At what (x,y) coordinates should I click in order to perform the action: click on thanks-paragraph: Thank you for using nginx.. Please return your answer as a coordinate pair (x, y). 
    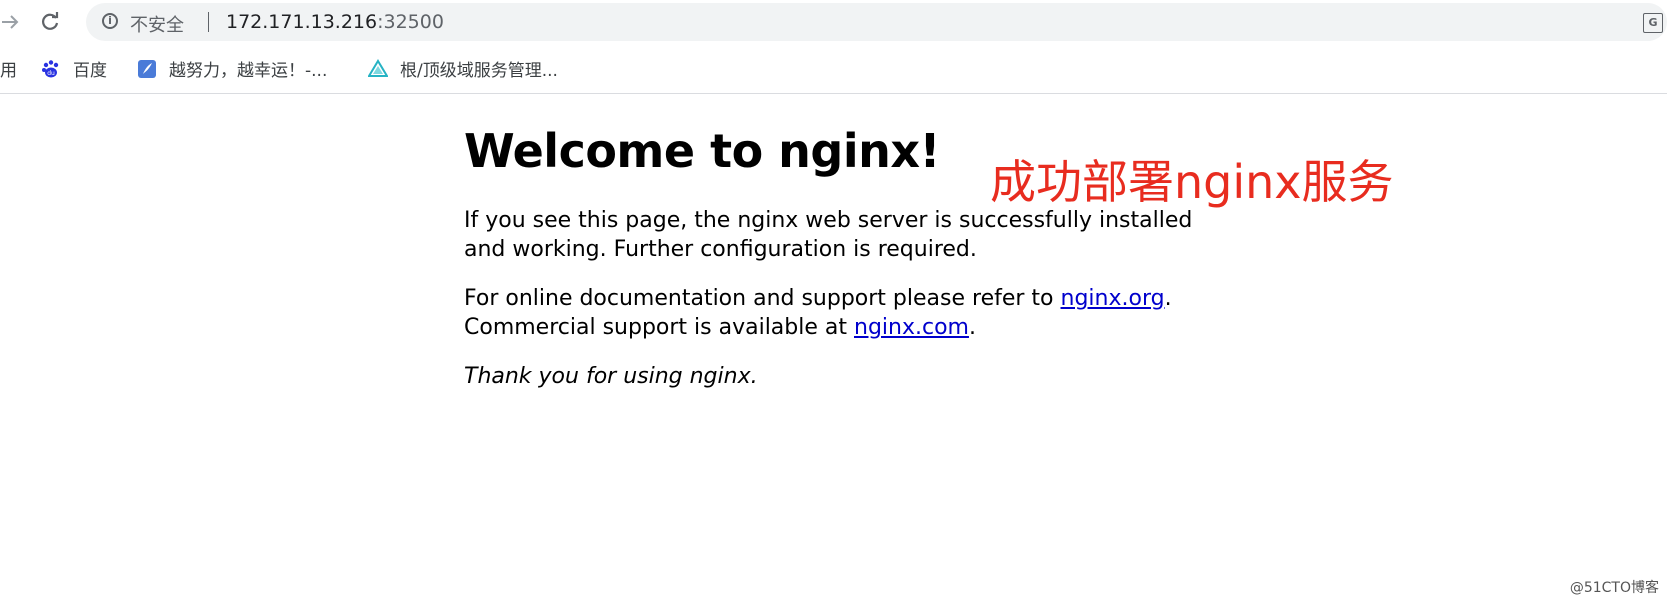
    Looking at the image, I should click on (611, 376).